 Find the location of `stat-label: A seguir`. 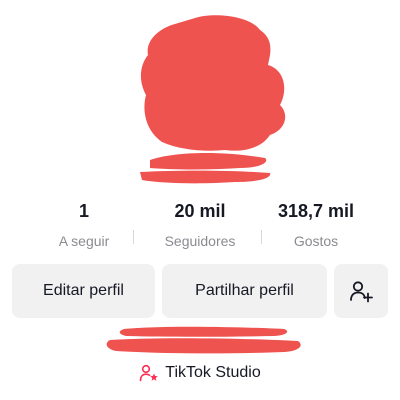

stat-label: A seguir is located at coordinates (84, 241).